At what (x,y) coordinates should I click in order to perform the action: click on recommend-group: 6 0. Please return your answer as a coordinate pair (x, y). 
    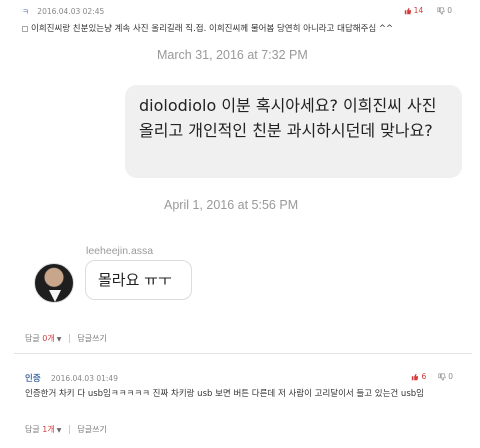
    Looking at the image, I should click on (432, 376).